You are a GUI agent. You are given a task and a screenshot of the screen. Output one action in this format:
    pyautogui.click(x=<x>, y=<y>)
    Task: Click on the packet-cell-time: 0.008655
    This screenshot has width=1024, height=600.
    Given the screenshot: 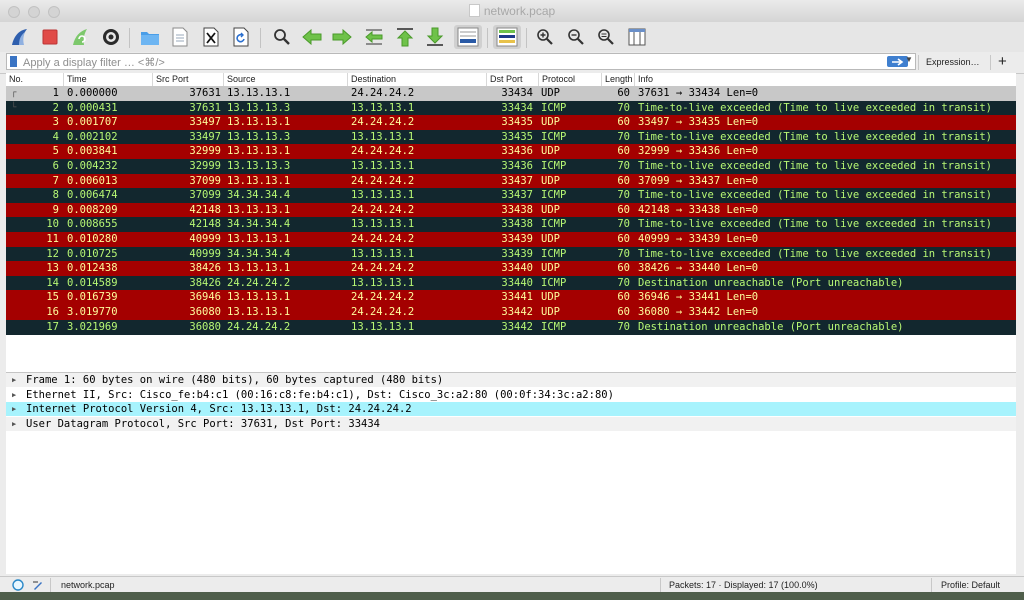 What is the action you would take?
    pyautogui.click(x=92, y=224)
    